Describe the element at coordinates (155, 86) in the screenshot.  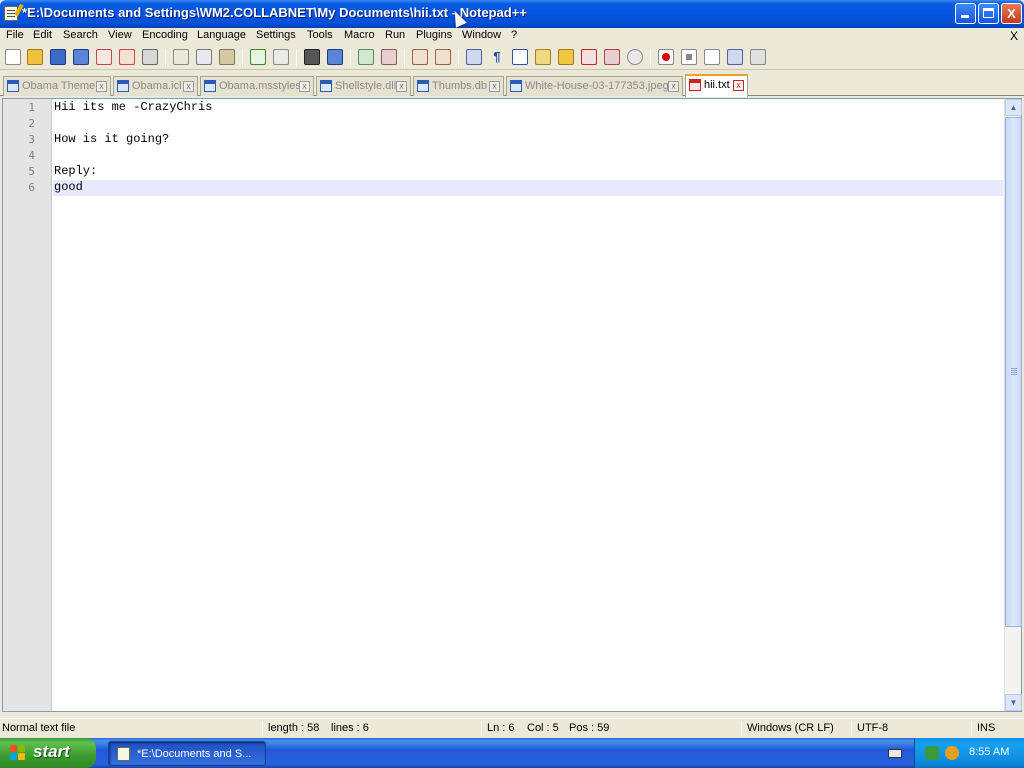
I see `tab-obama-icl: Obama.icl x` at that location.